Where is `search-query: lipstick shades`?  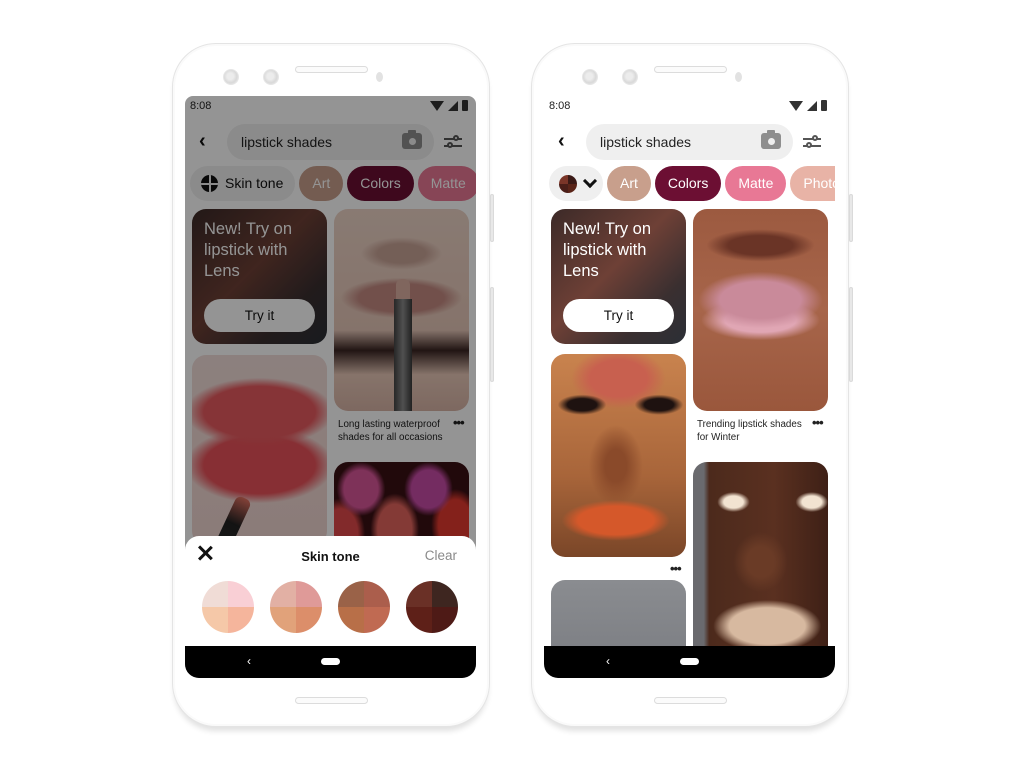 search-query: lipstick shades is located at coordinates (646, 142).